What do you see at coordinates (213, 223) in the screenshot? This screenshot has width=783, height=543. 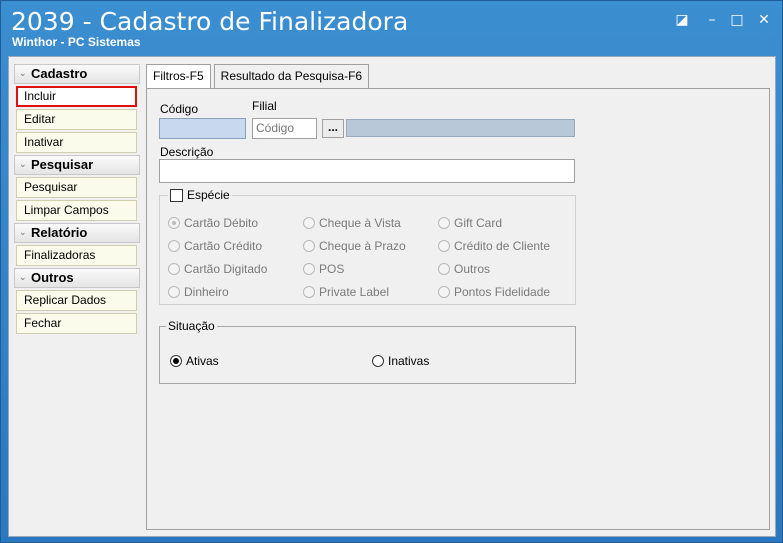 I see `option-cartao-debito: Cartão Débito` at bounding box center [213, 223].